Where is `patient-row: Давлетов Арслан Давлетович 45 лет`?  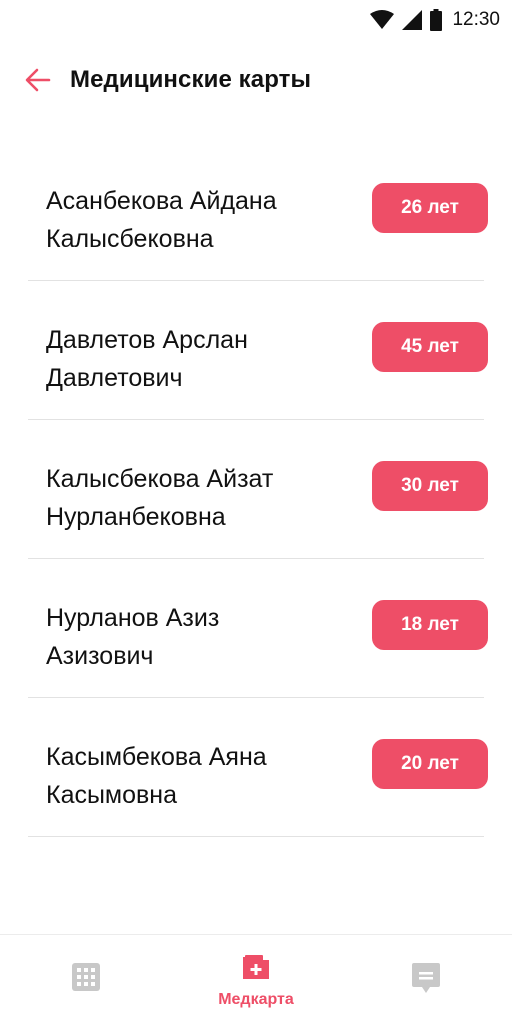
patient-row: Давлетов Арслан Давлетович 45 лет is located at coordinates (258, 350).